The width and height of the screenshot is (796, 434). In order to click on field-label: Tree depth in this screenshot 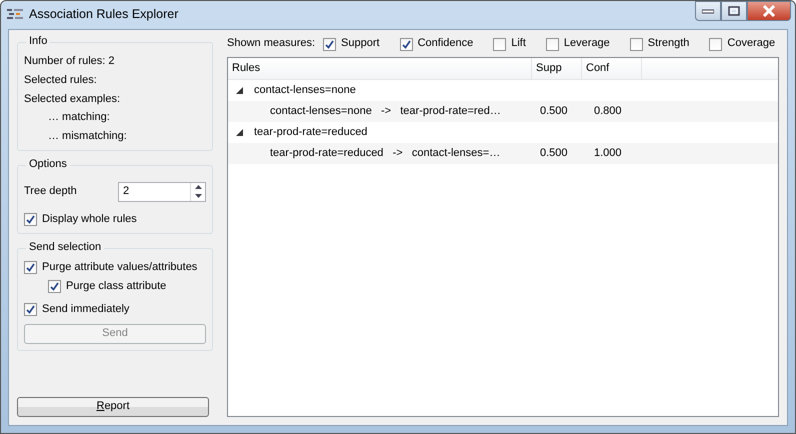, I will do `click(51, 191)`.